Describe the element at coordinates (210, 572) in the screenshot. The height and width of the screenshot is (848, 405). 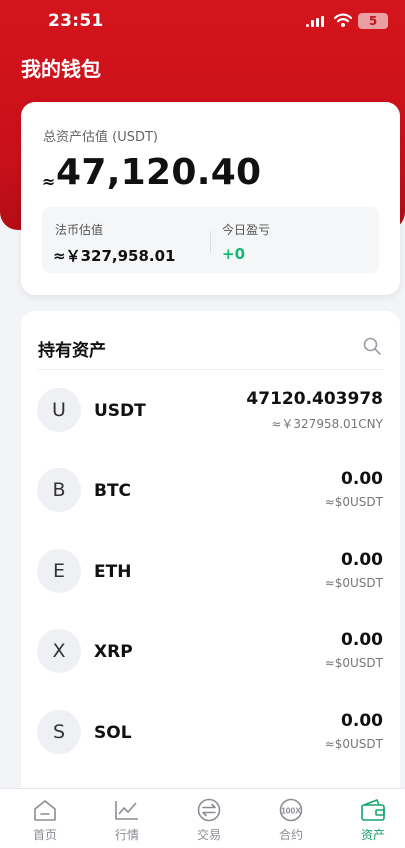
I see `asset-row-eth: E ETH 0.00 ≈$0USDT` at that location.